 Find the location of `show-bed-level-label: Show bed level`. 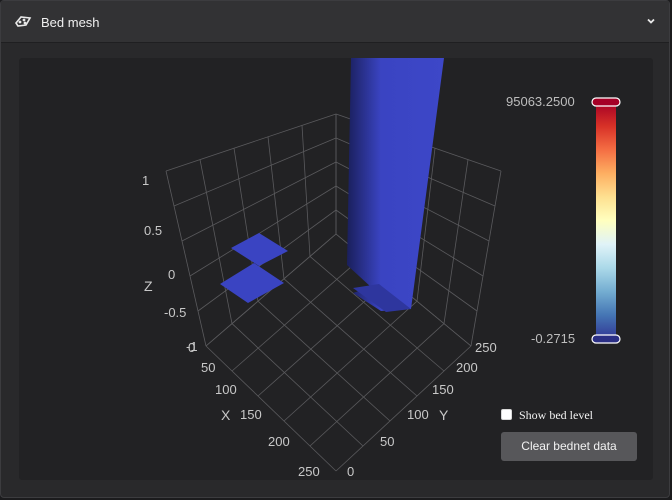

show-bed-level-label: Show bed level is located at coordinates (556, 415).